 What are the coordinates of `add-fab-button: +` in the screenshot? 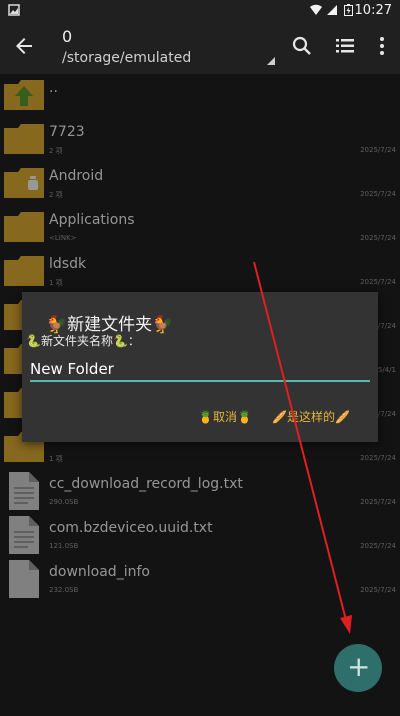 It's located at (358, 668).